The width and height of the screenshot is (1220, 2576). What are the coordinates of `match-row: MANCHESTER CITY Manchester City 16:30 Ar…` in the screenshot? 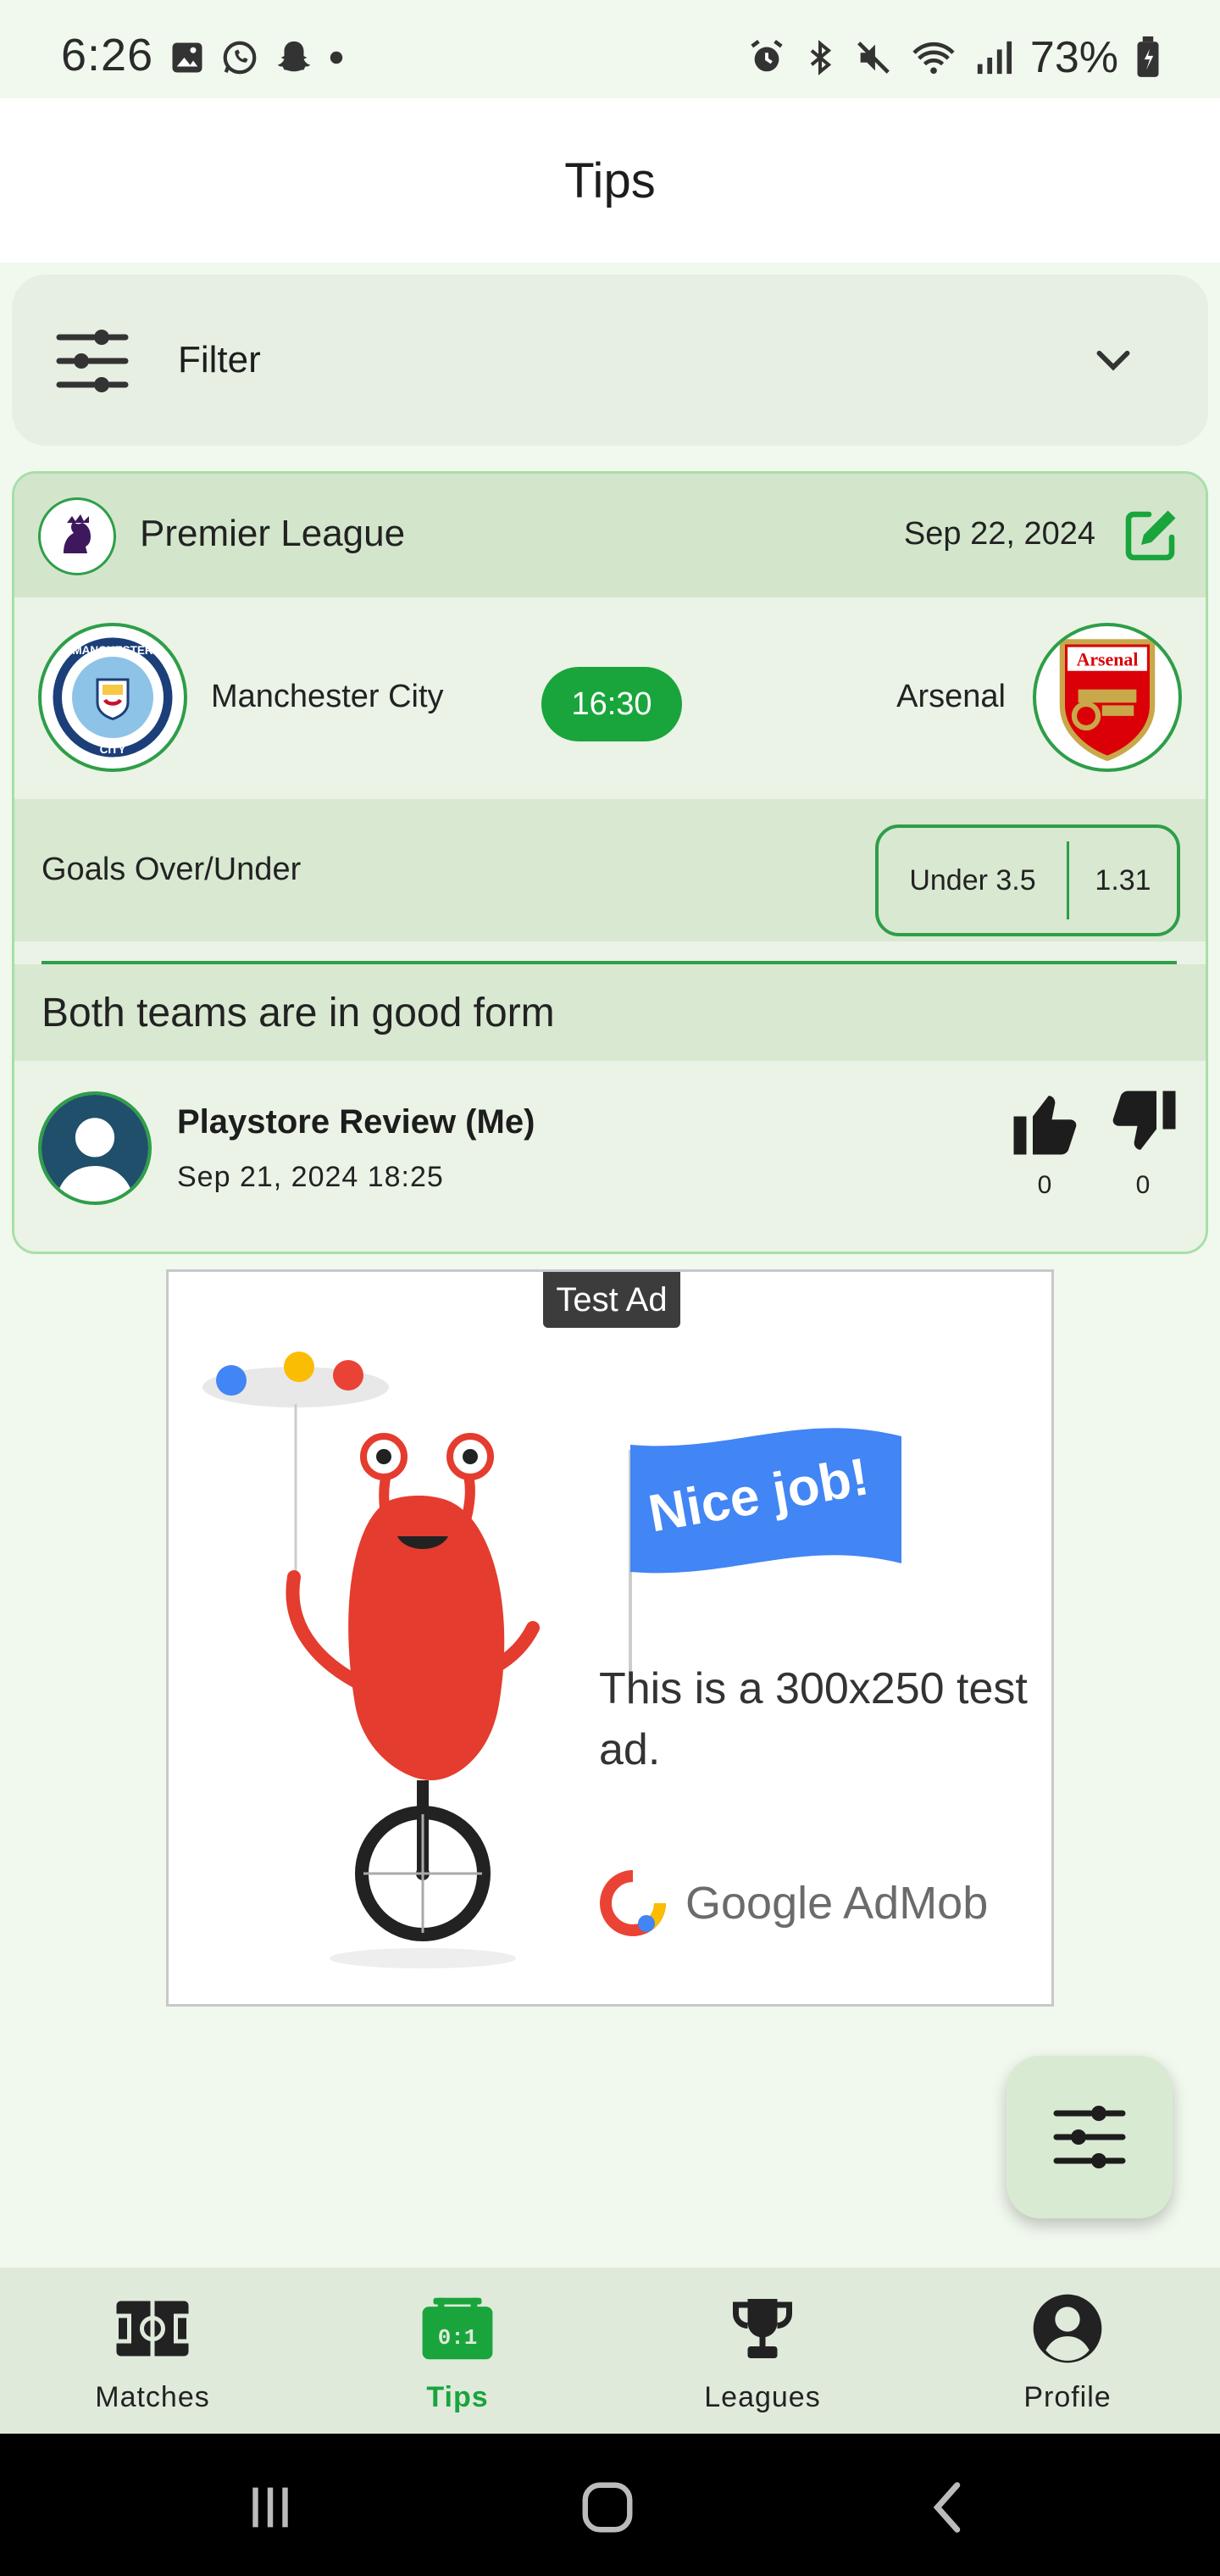 It's located at (610, 698).